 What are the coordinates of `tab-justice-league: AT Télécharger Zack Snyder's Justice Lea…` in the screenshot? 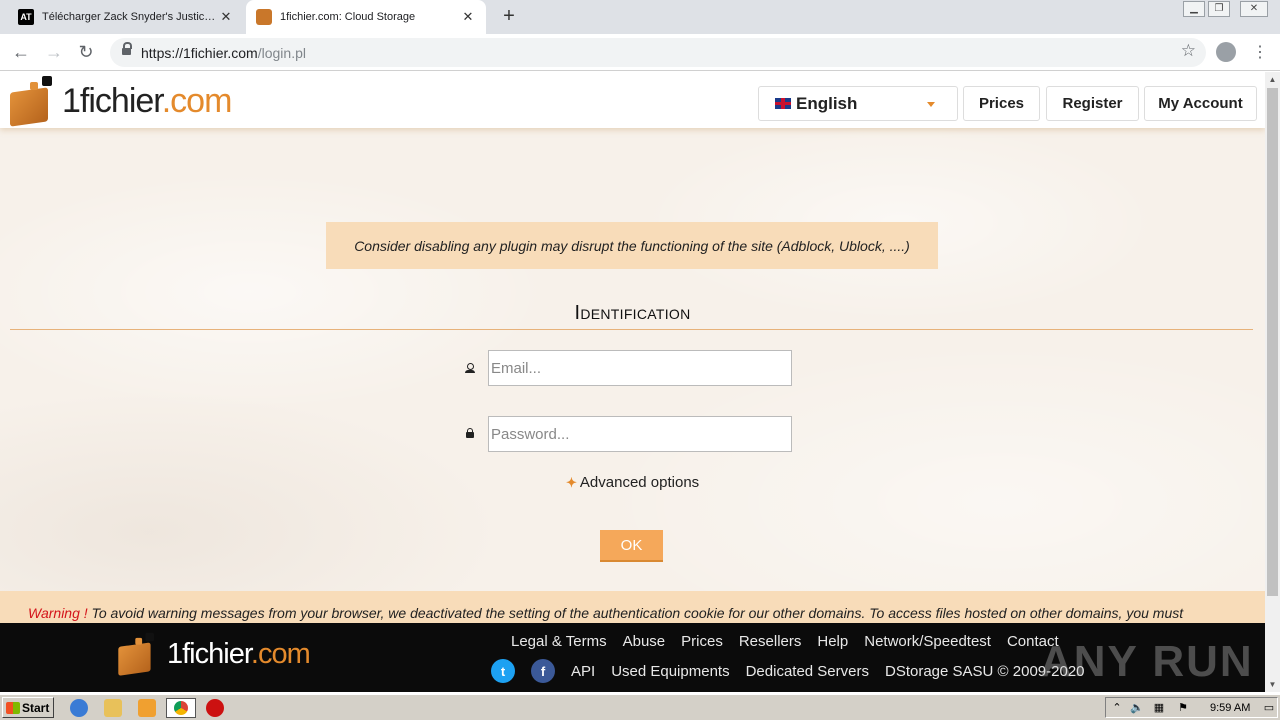 It's located at (126, 17).